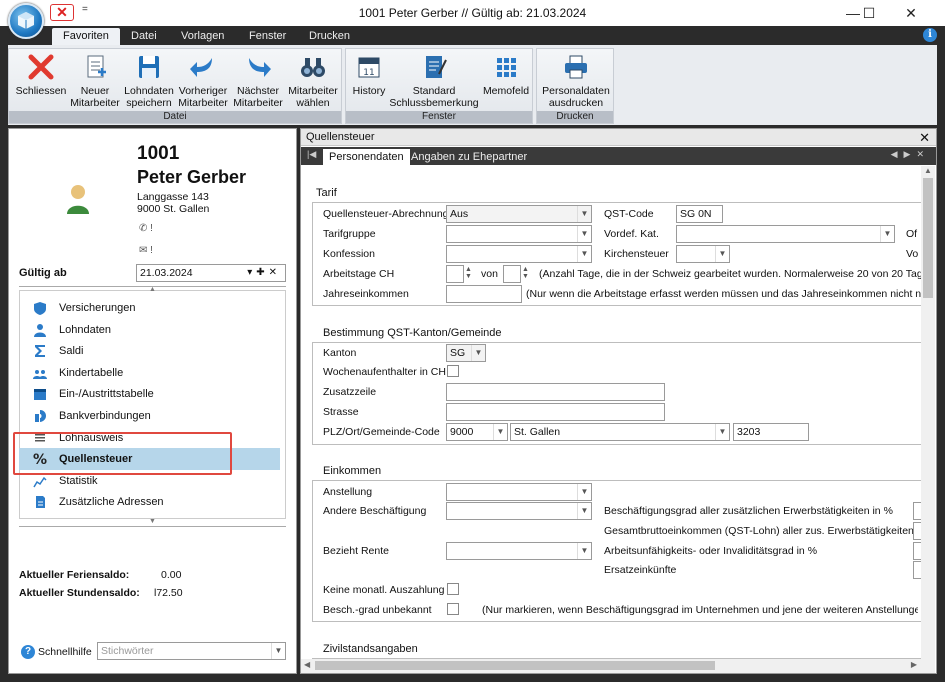  What do you see at coordinates (703, 254) in the screenshot?
I see `kirchensteuer-select: ▼` at bounding box center [703, 254].